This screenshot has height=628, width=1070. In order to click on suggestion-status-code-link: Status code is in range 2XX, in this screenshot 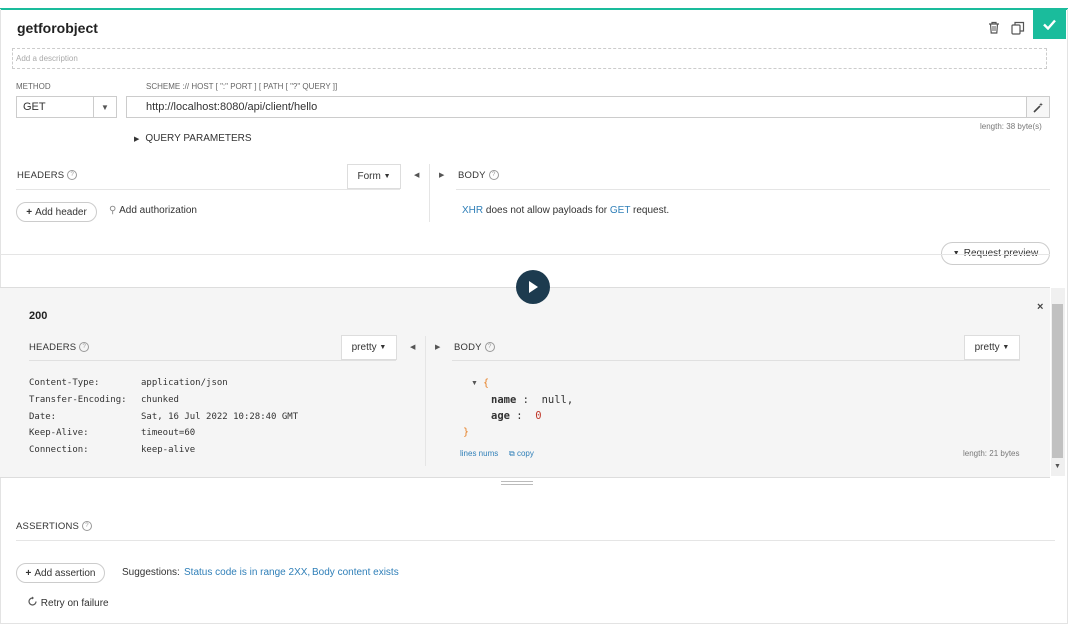, I will do `click(247, 572)`.